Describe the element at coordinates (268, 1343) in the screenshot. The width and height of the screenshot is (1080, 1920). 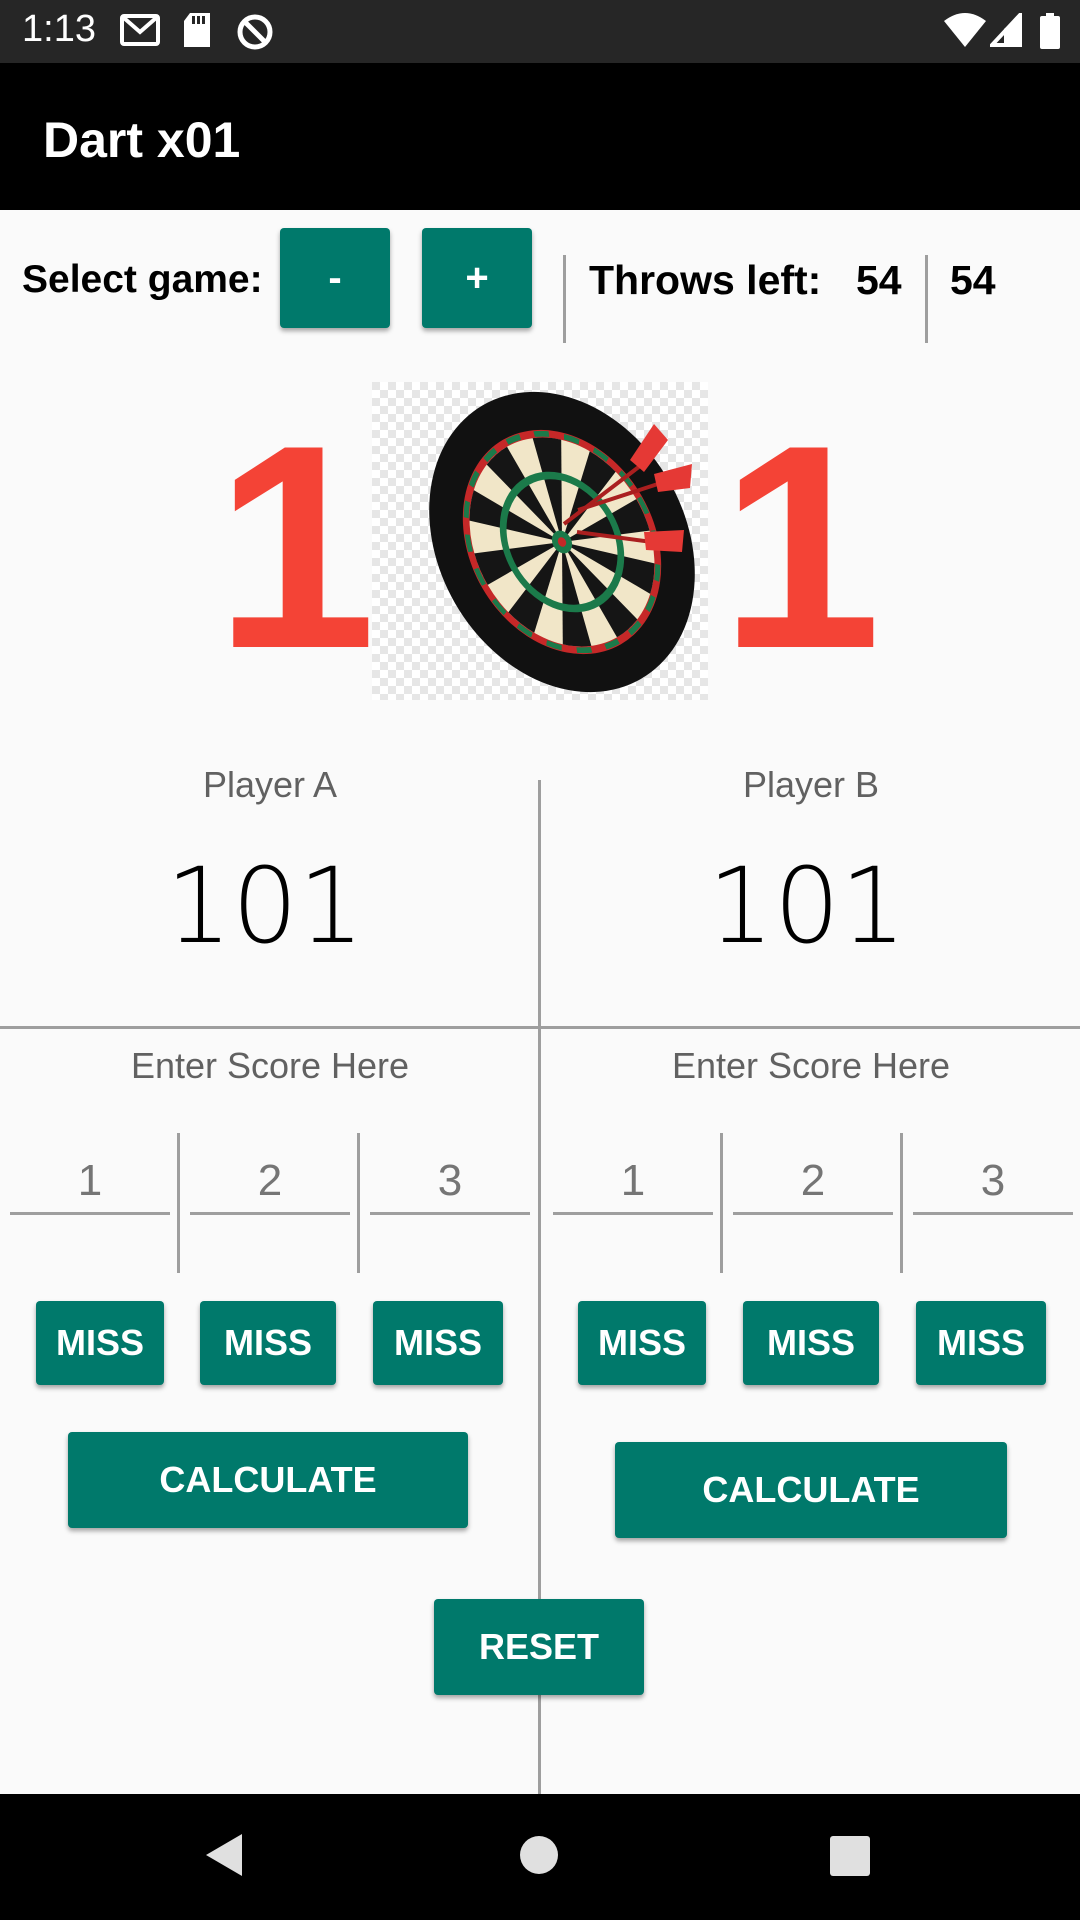
I see `player-a-miss-2-button: MISS` at that location.